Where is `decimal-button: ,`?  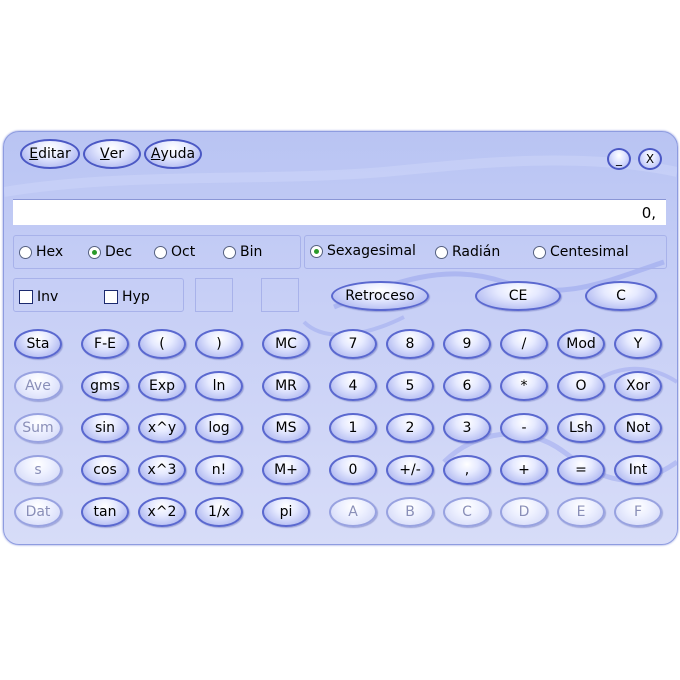
decimal-button: , is located at coordinates (467, 470).